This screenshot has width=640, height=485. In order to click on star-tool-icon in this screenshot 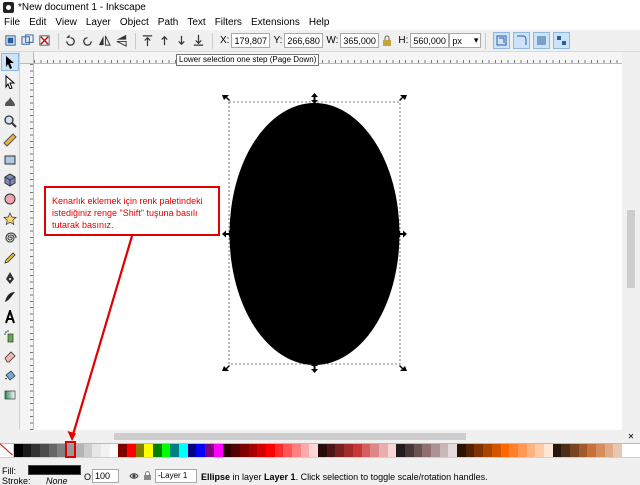, I will do `click(10, 219)`.